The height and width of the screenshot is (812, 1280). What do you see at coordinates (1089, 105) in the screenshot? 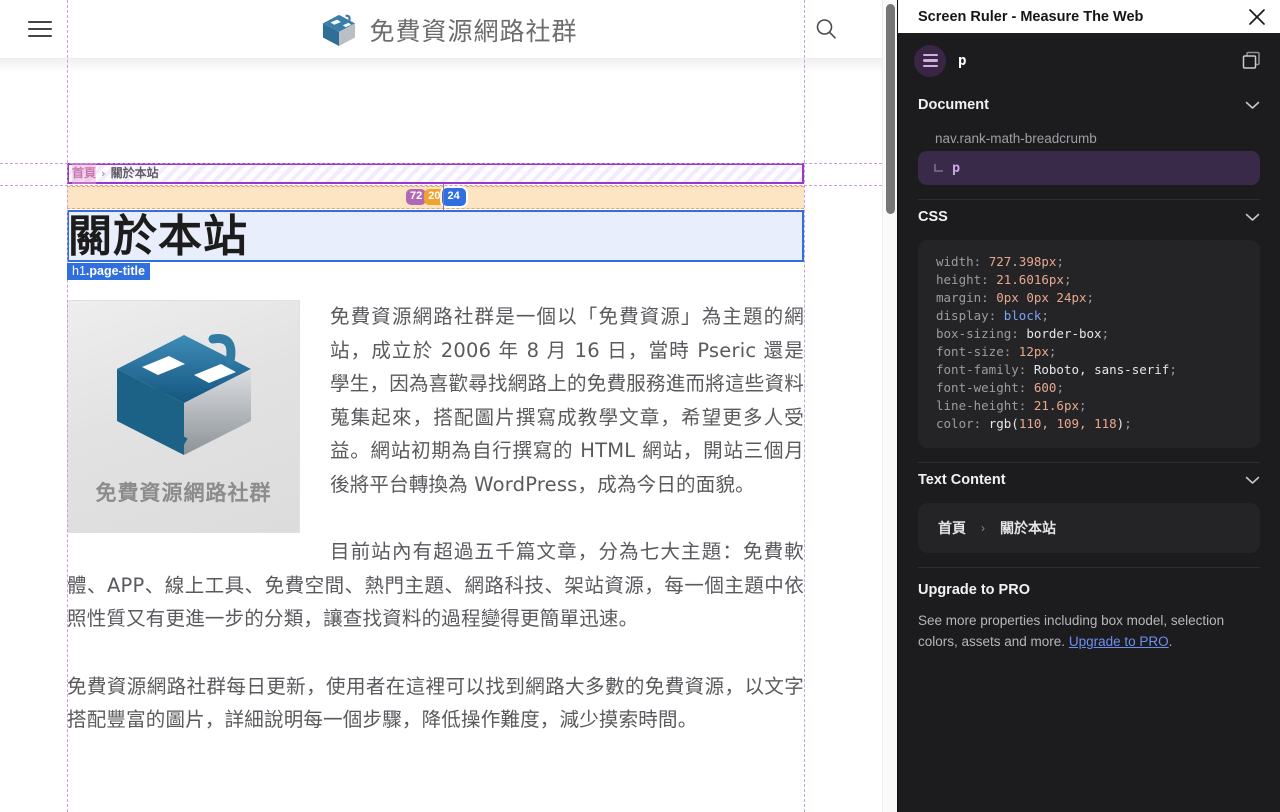
I see `document-section-header: Document` at bounding box center [1089, 105].